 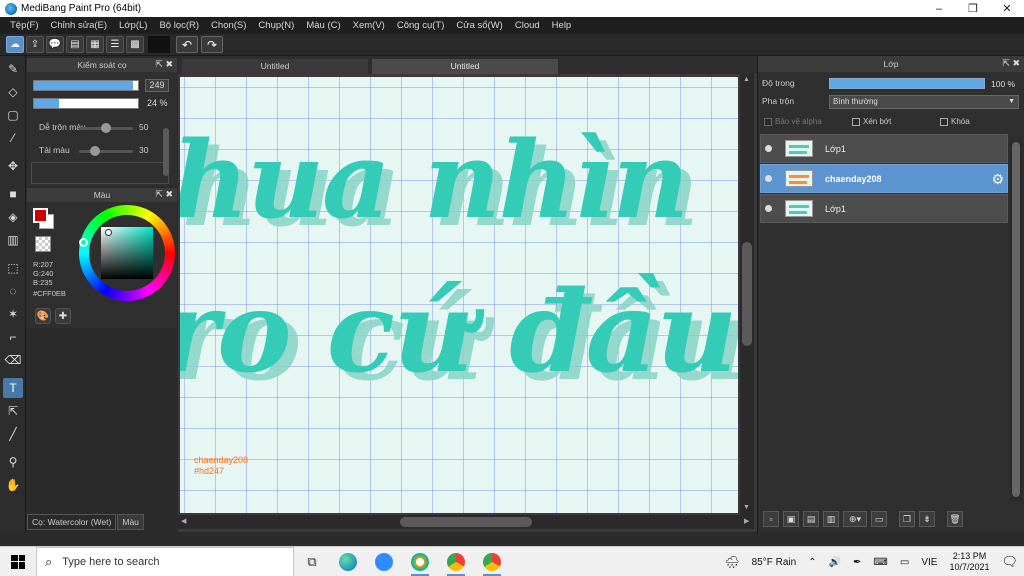 I want to click on new-layer-icon: ▫, so click(x=771, y=519).